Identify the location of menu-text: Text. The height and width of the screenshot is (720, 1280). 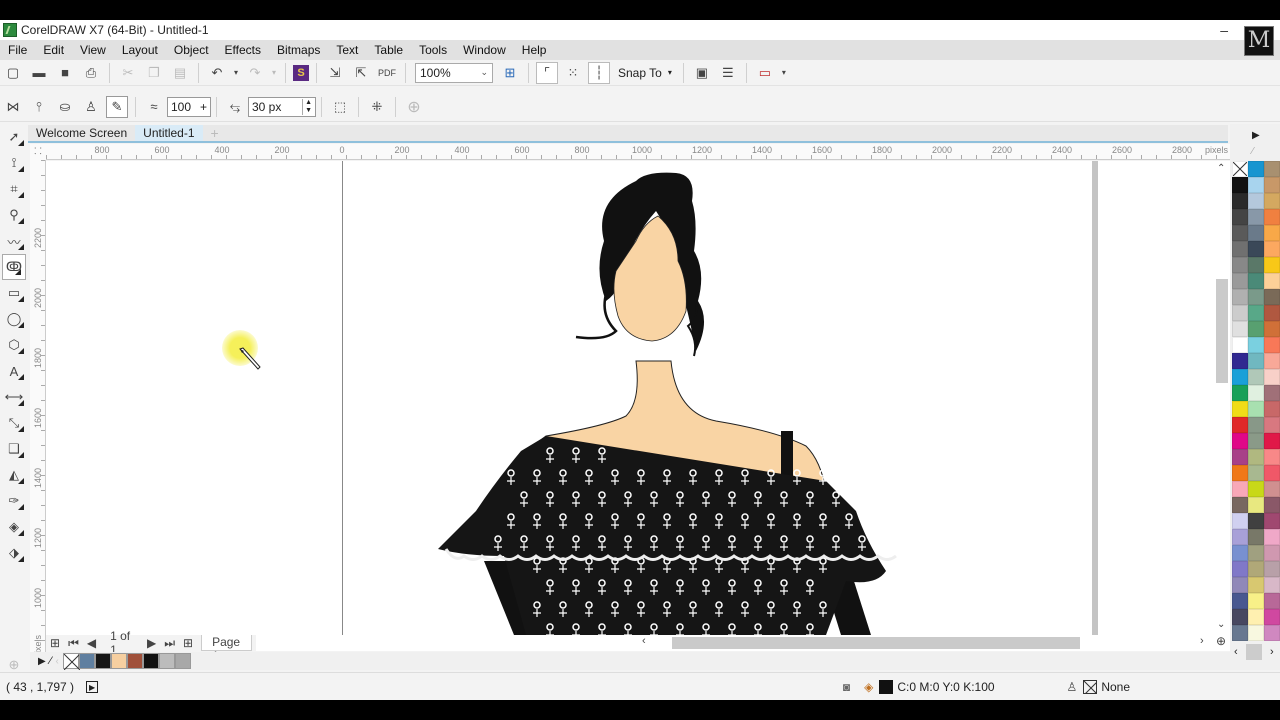
(347, 50).